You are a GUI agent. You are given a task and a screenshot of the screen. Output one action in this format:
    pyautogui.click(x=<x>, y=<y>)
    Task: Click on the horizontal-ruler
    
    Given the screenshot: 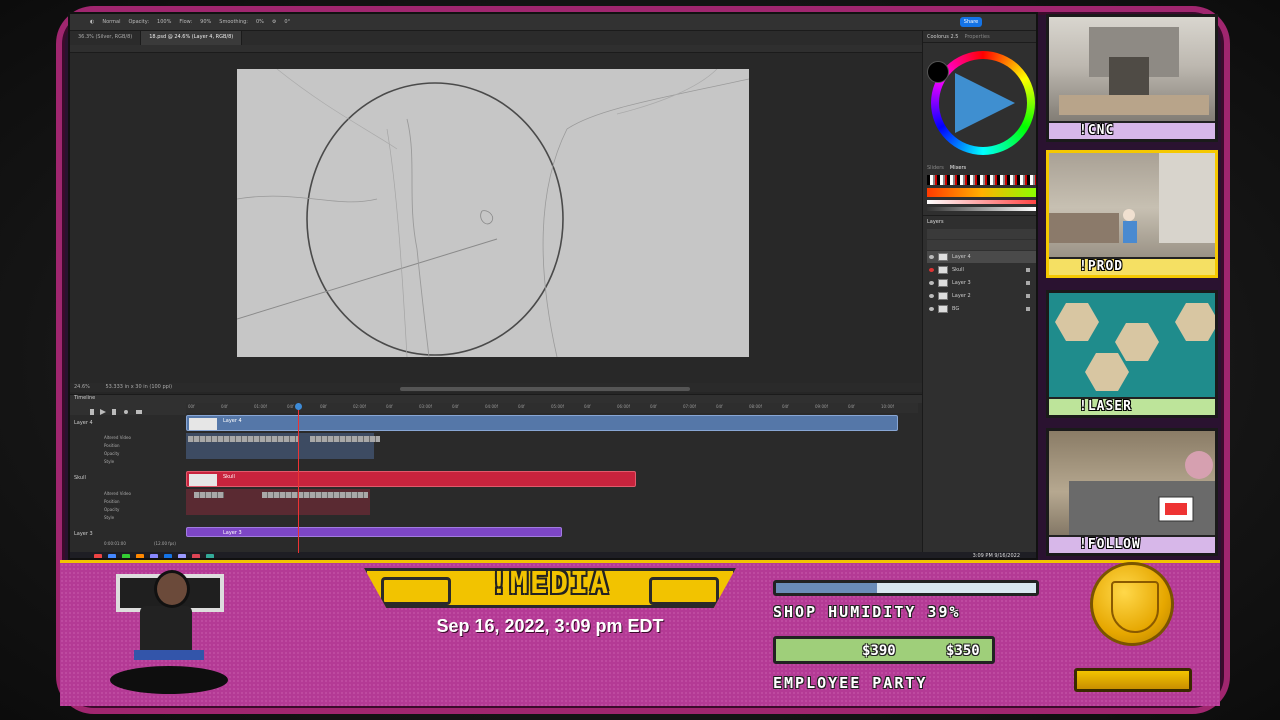 What is the action you would take?
    pyautogui.click(x=496, y=49)
    